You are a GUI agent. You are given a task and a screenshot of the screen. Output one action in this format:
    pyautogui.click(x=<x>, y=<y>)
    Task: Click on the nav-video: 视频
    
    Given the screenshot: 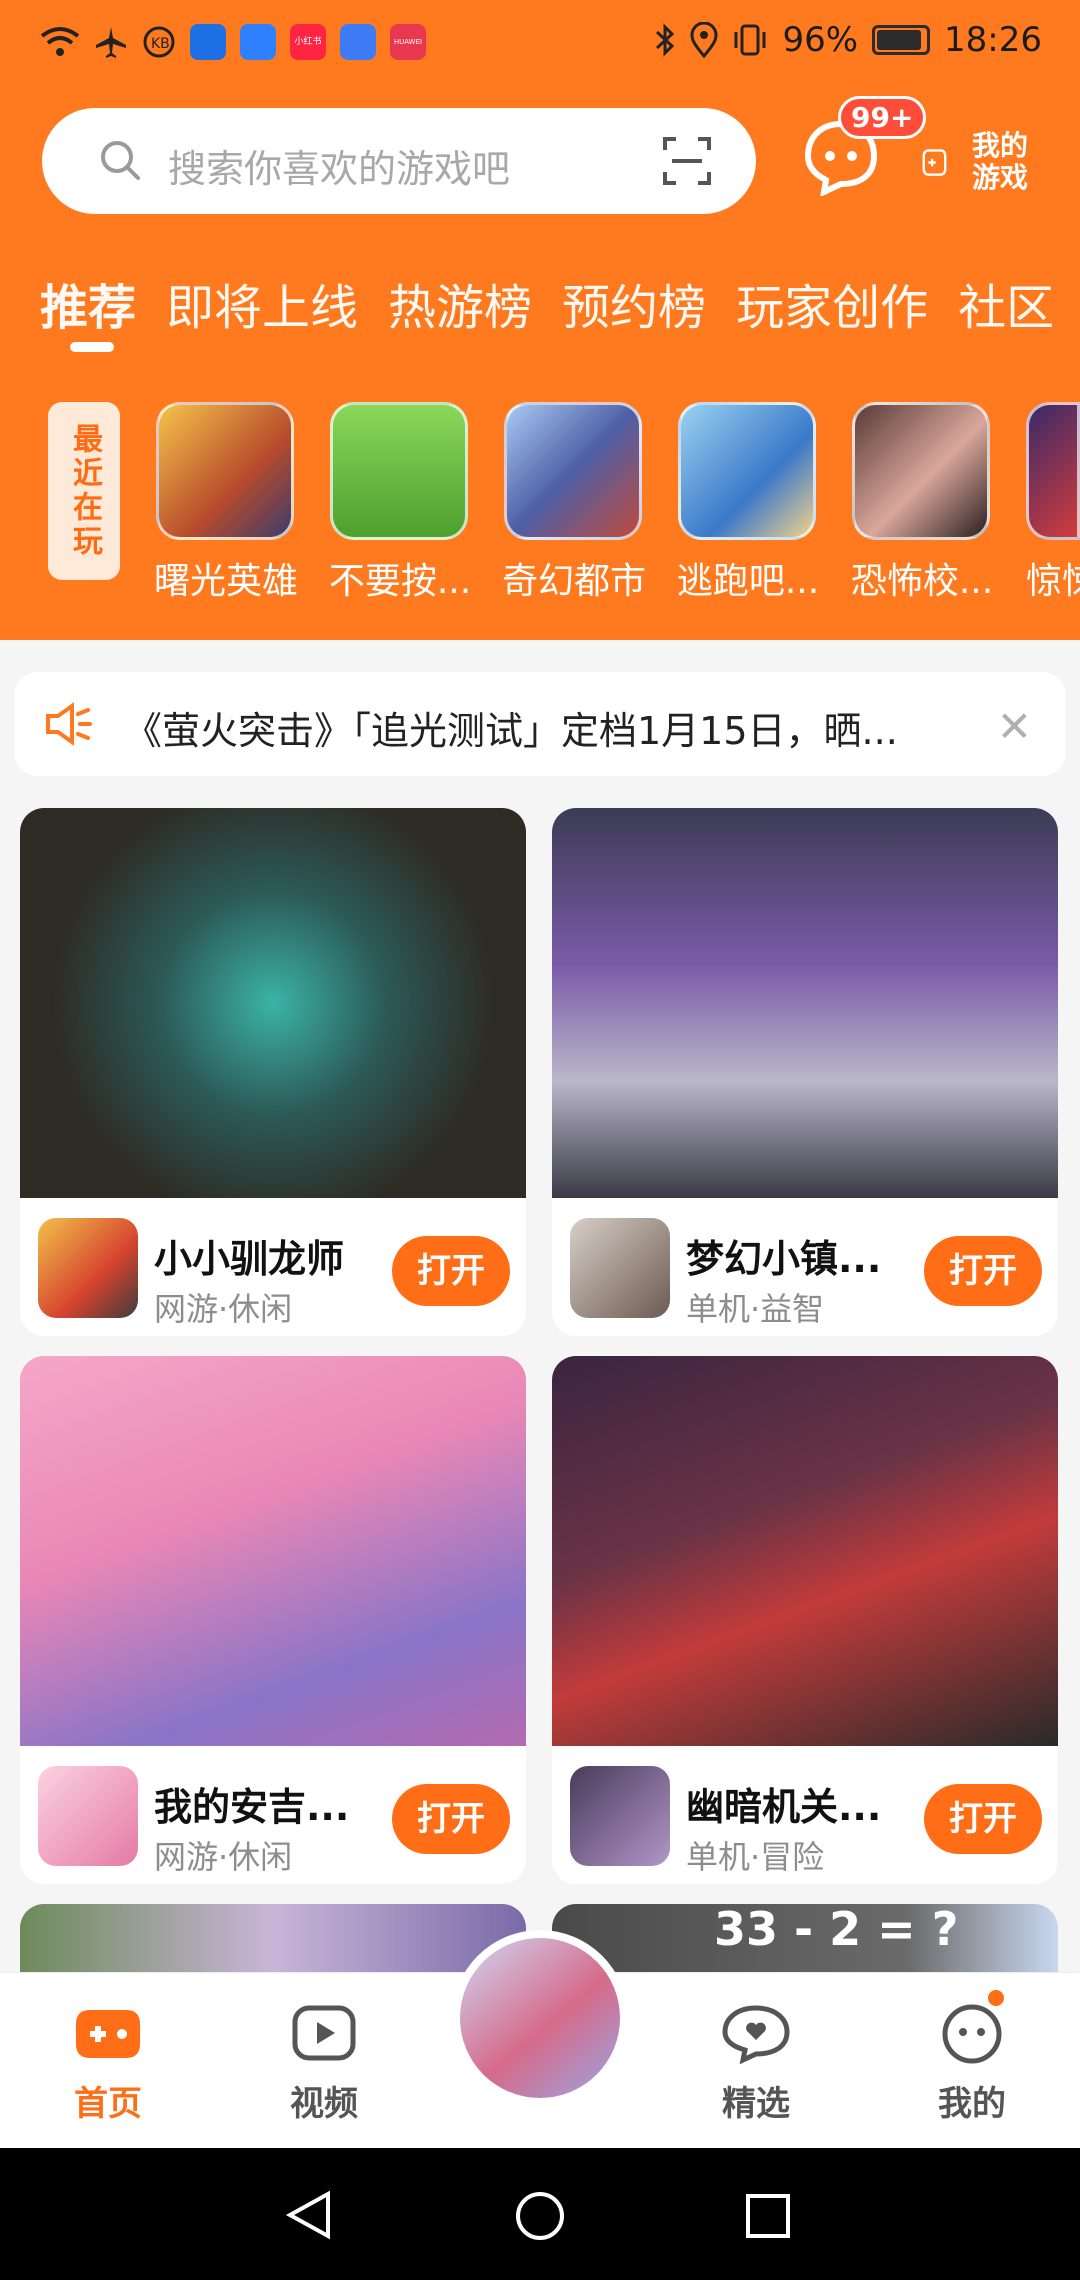 What is the action you would take?
    pyautogui.click(x=324, y=2063)
    